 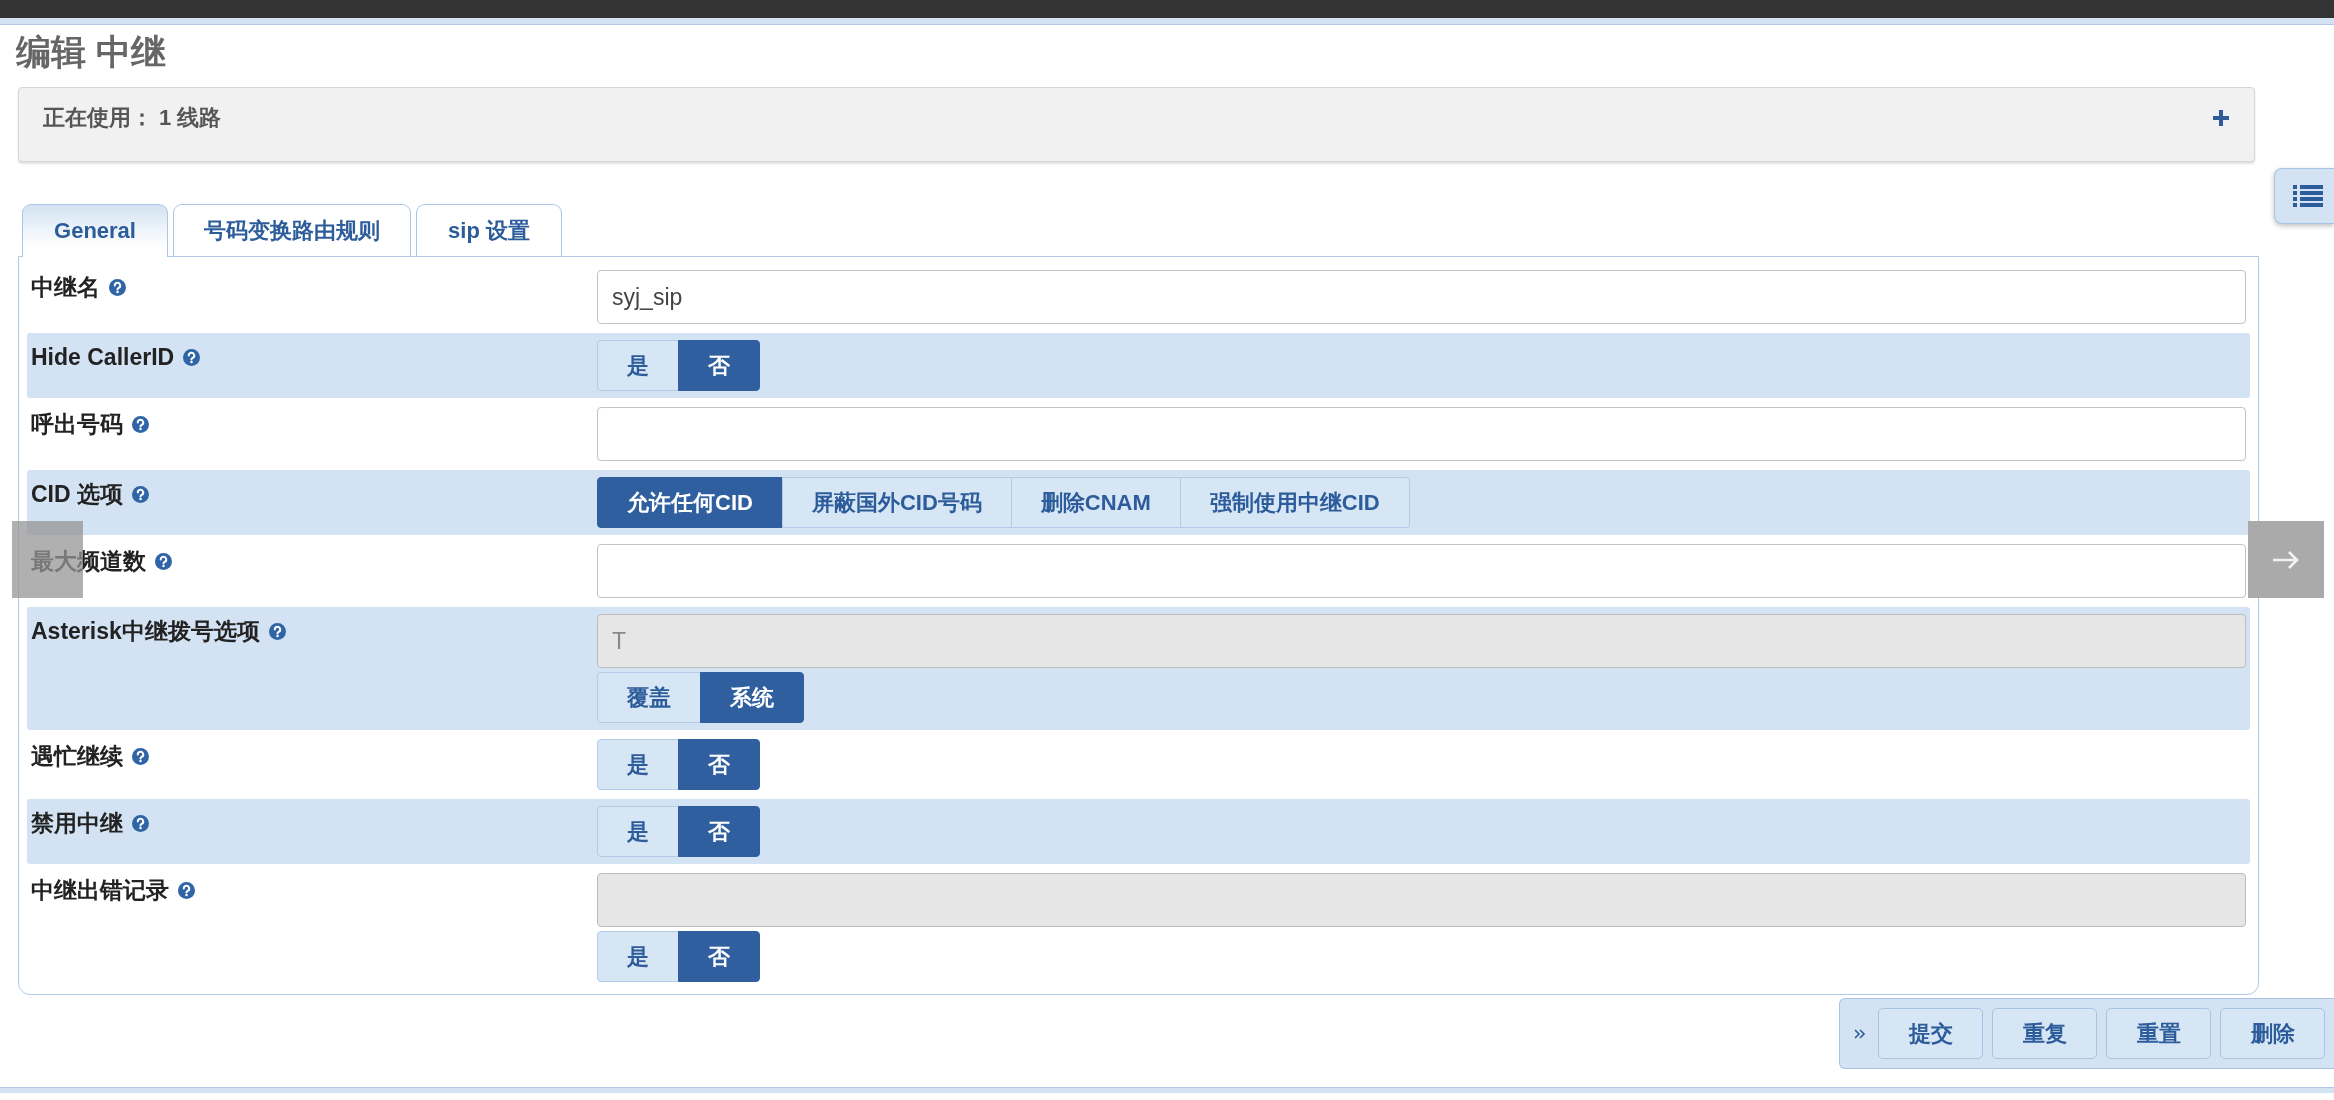 What do you see at coordinates (896, 502) in the screenshot?
I see `option-button: 屏蔽国外CID号码` at bounding box center [896, 502].